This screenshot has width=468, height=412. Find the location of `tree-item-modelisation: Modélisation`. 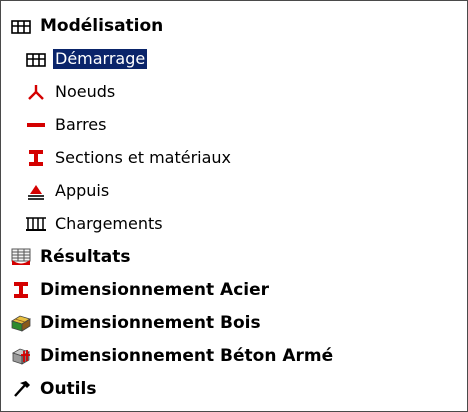

tree-item-modelisation: Modélisation is located at coordinates (234, 25).